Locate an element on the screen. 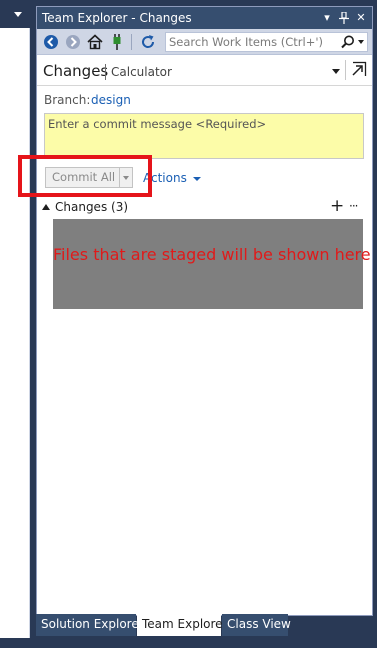 The height and width of the screenshot is (648, 377). back-icon is located at coordinates (51, 42).